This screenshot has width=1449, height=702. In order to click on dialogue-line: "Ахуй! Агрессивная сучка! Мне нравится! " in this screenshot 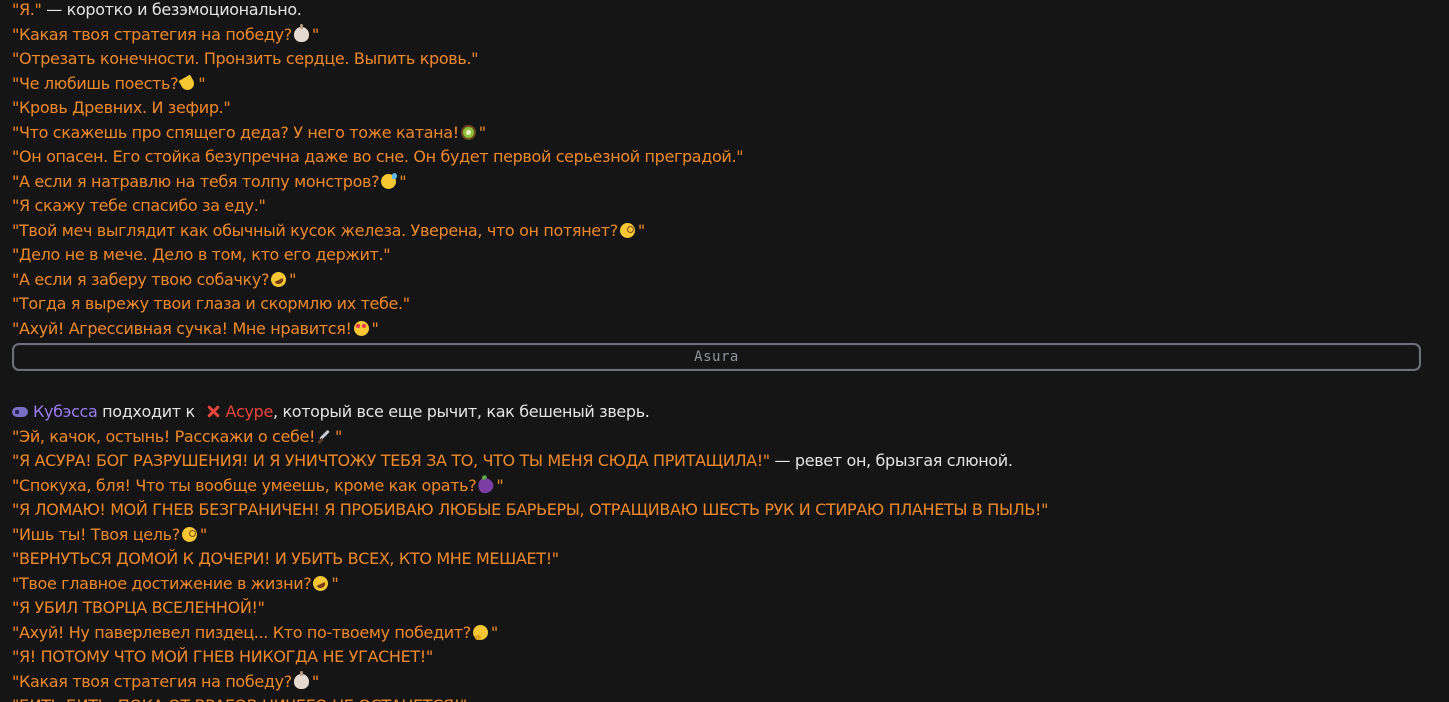, I will do `click(724, 329)`.